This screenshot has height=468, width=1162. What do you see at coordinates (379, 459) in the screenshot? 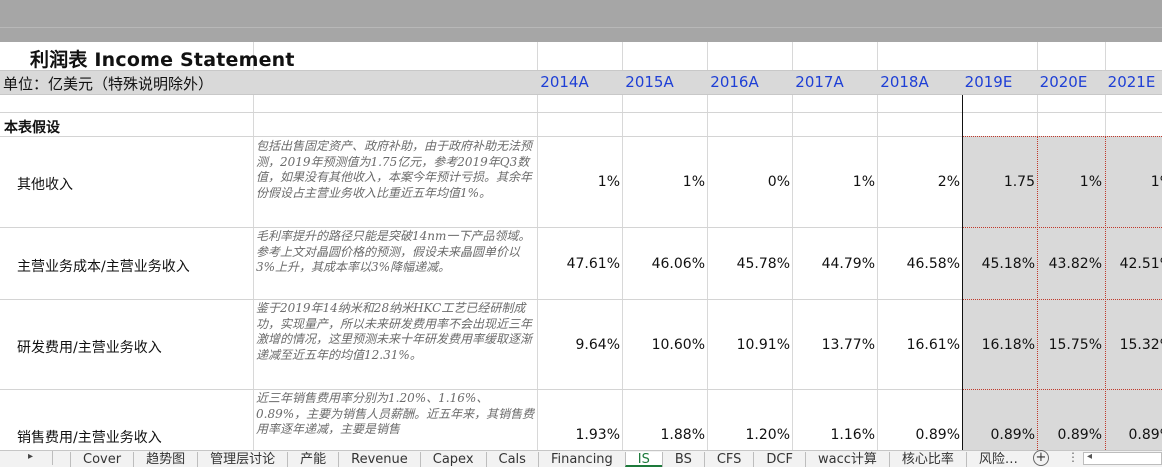
I see `tab-revenue: Revenue` at bounding box center [379, 459].